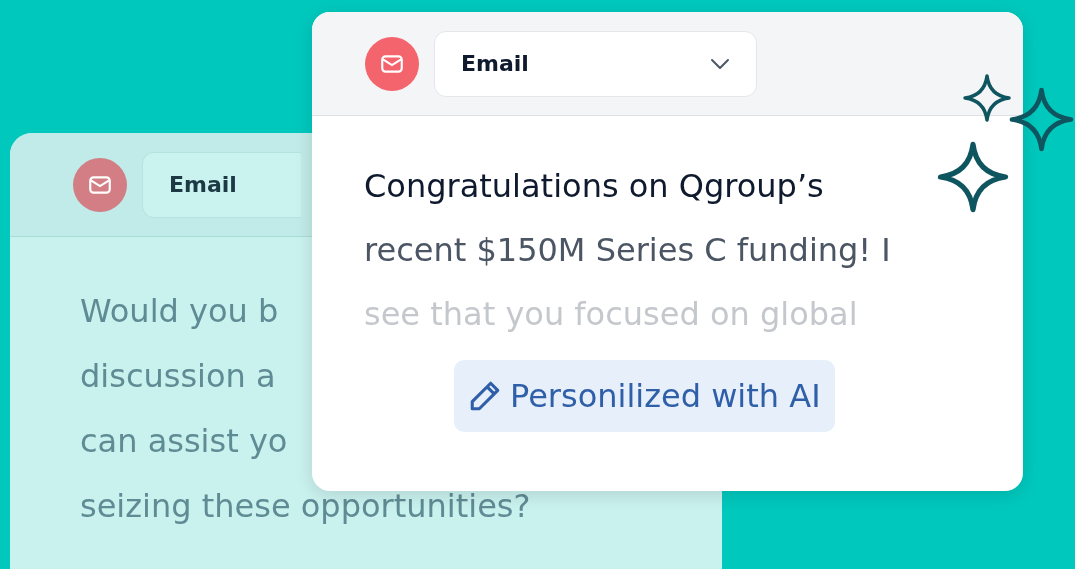 The image size is (1075, 569). Describe the element at coordinates (644, 396) in the screenshot. I see `ai-badge: Personilized with AI` at that location.